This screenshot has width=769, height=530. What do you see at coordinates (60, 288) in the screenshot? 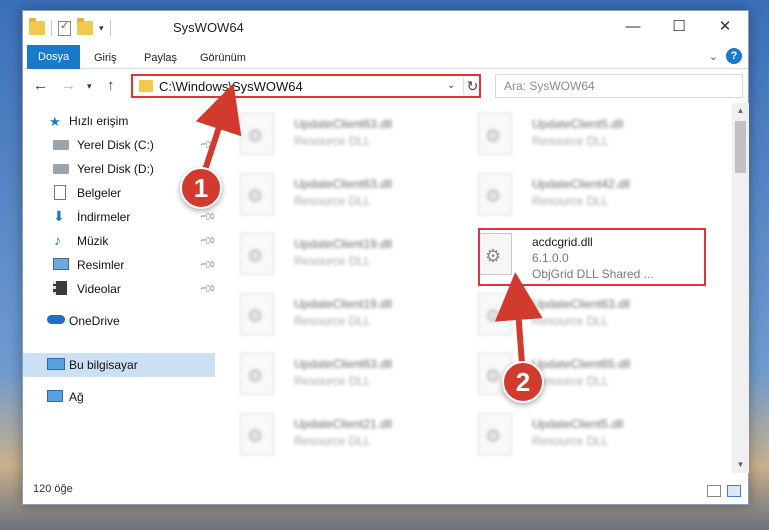
I see `videos-icon` at bounding box center [60, 288].